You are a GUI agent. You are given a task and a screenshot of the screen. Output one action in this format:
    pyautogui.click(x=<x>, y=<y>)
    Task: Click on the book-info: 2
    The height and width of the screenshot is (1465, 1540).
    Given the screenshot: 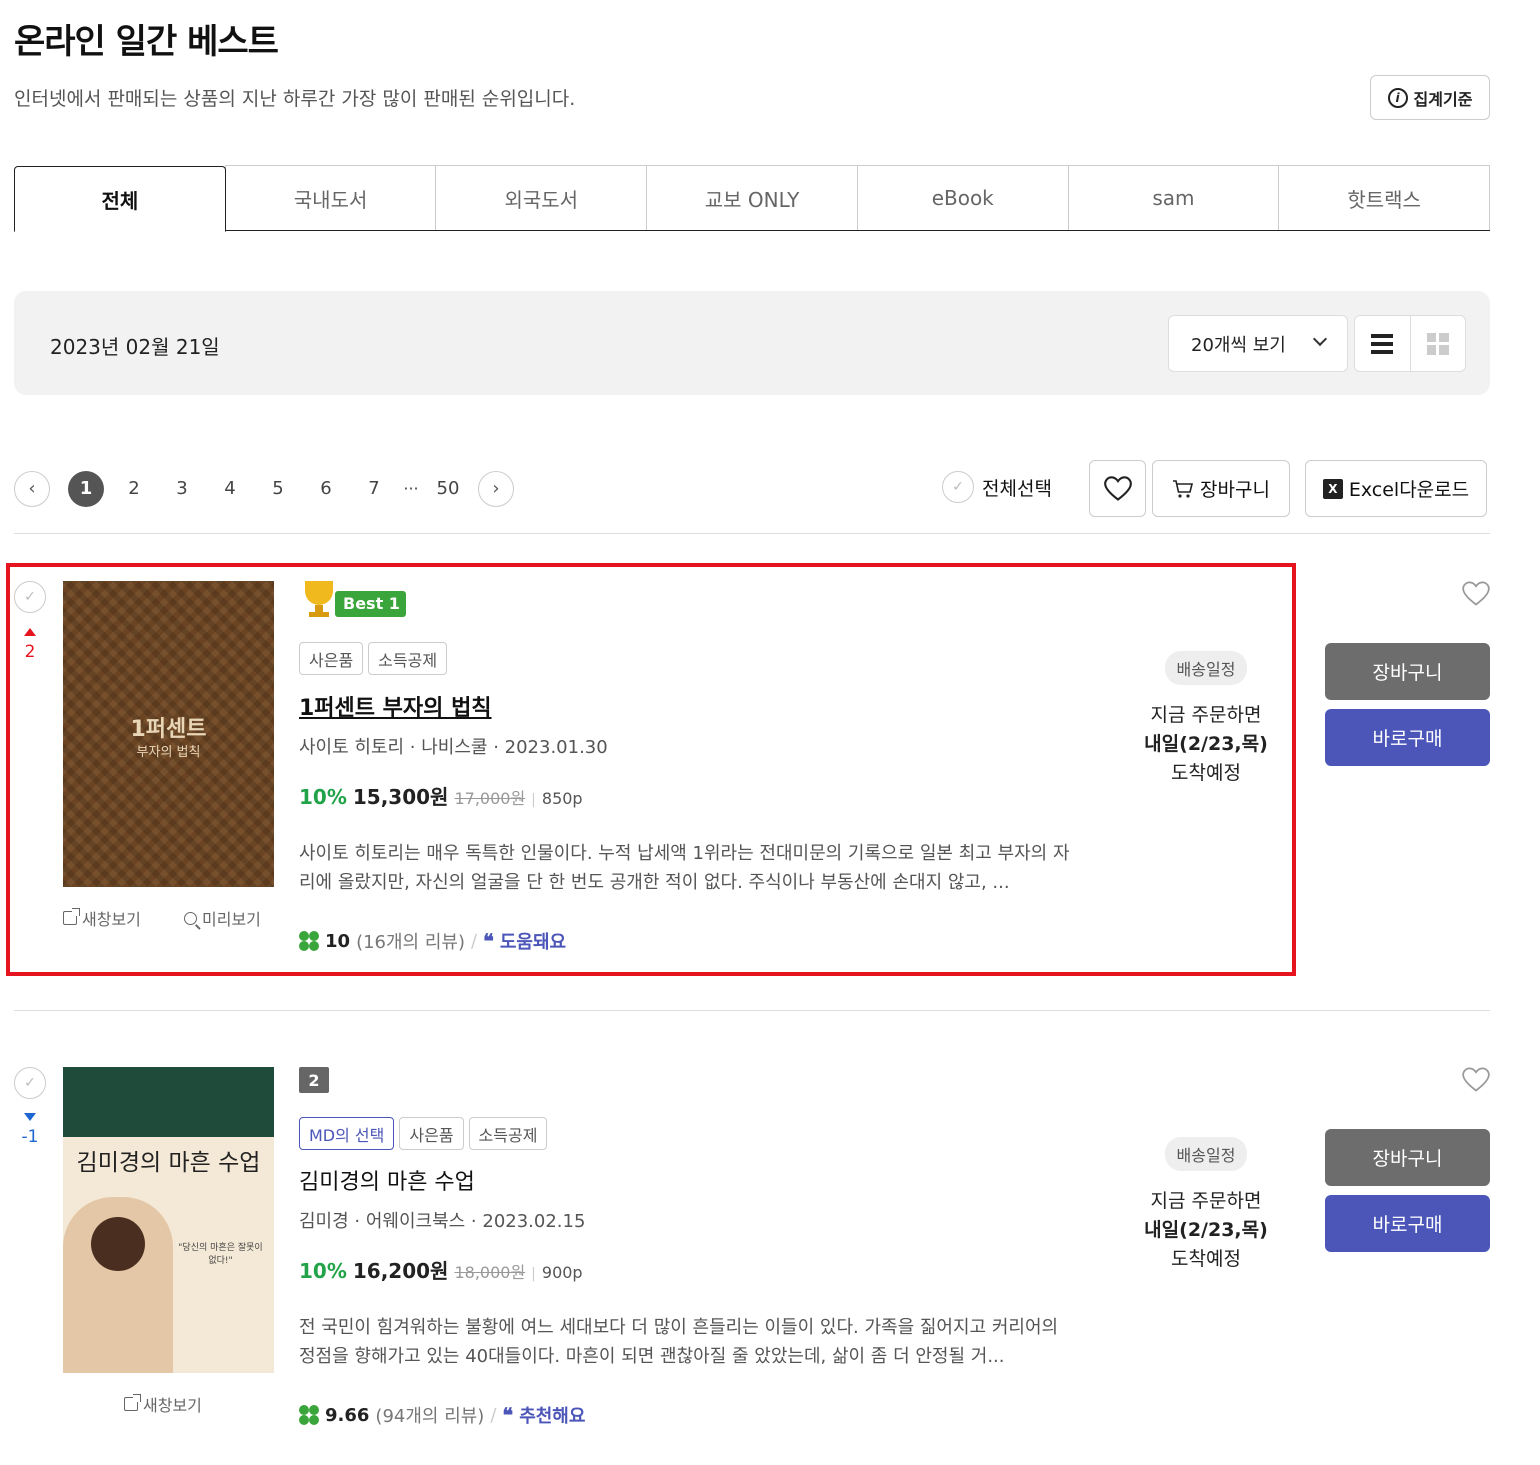 What is the action you would take?
    pyautogui.click(x=314, y=1080)
    